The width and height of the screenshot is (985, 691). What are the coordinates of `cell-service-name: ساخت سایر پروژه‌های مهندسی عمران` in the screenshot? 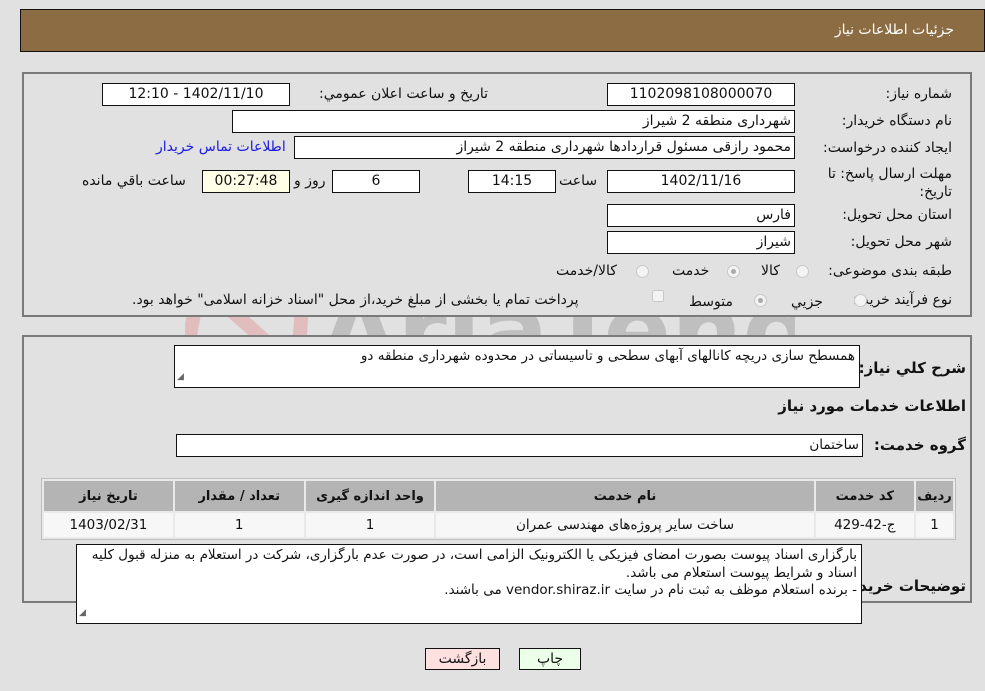 It's located at (625, 525).